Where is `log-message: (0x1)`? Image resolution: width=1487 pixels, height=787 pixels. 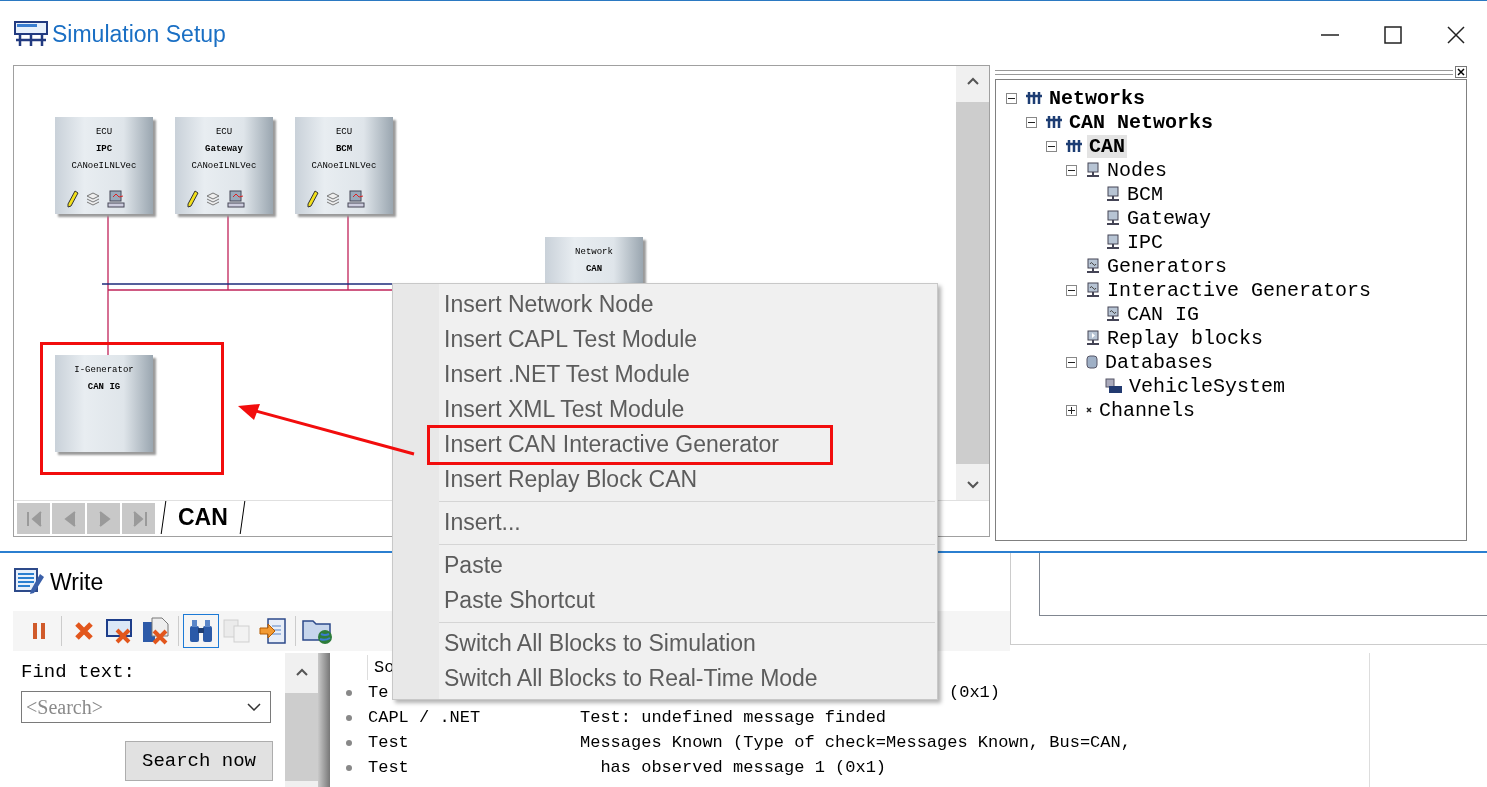 log-message: (0x1) is located at coordinates (974, 692).